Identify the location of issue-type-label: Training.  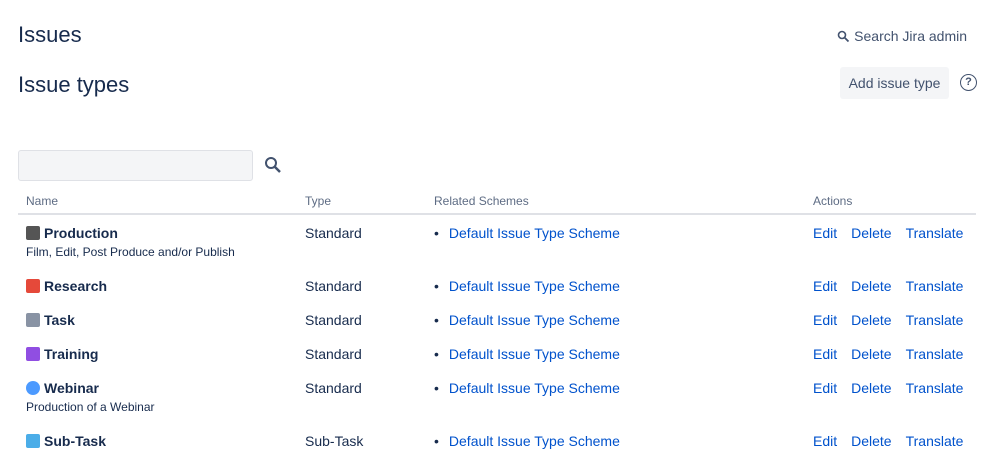
(71, 354).